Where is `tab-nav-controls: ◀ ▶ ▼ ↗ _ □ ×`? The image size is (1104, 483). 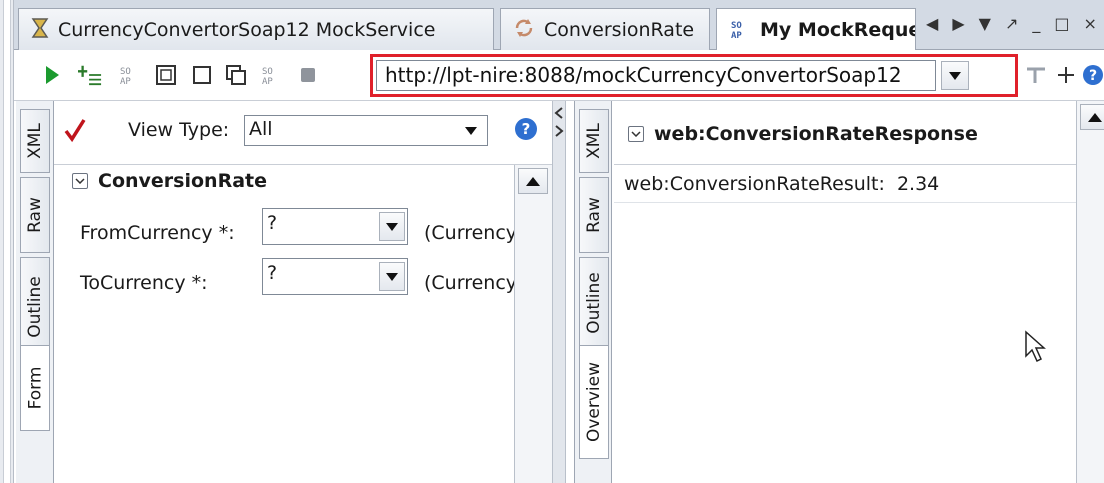 tab-nav-controls: ◀ ▶ ▼ ↗ _ □ × is located at coordinates (1011, 23).